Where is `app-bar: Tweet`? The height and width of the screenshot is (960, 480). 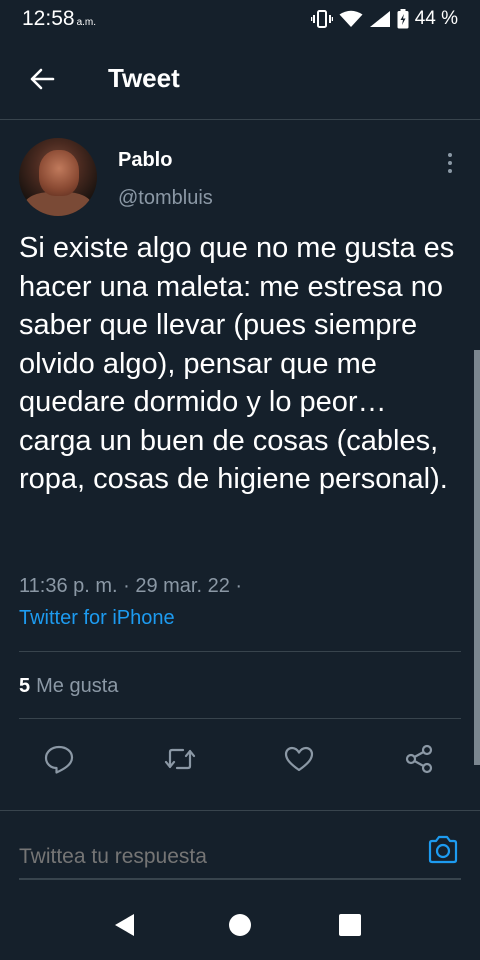
app-bar: Tweet is located at coordinates (240, 79).